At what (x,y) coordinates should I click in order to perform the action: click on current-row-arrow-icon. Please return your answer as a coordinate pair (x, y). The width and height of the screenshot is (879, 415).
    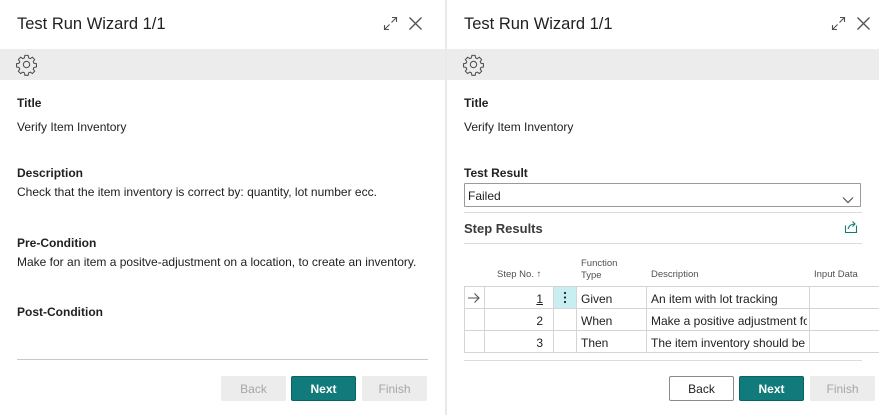
    Looking at the image, I should click on (474, 300).